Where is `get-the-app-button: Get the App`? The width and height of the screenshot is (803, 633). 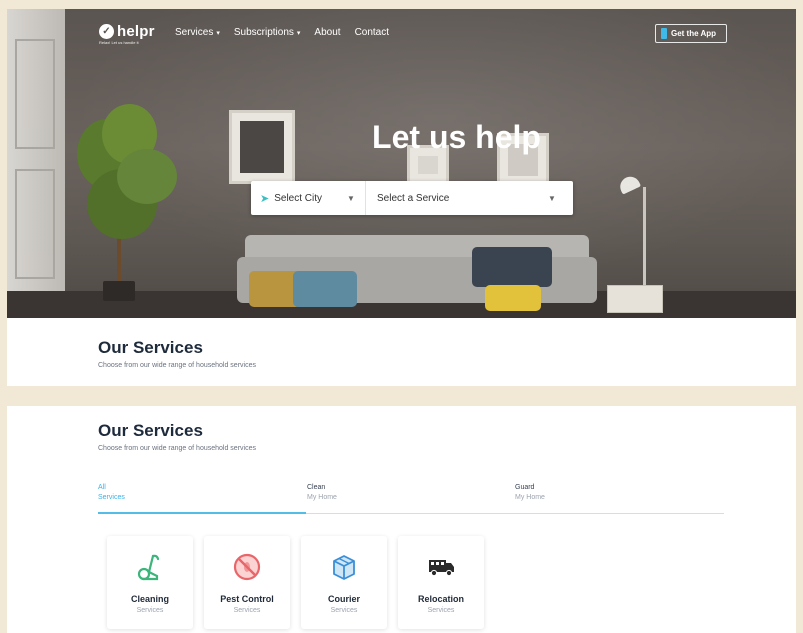
get-the-app-button: Get the App is located at coordinates (691, 33).